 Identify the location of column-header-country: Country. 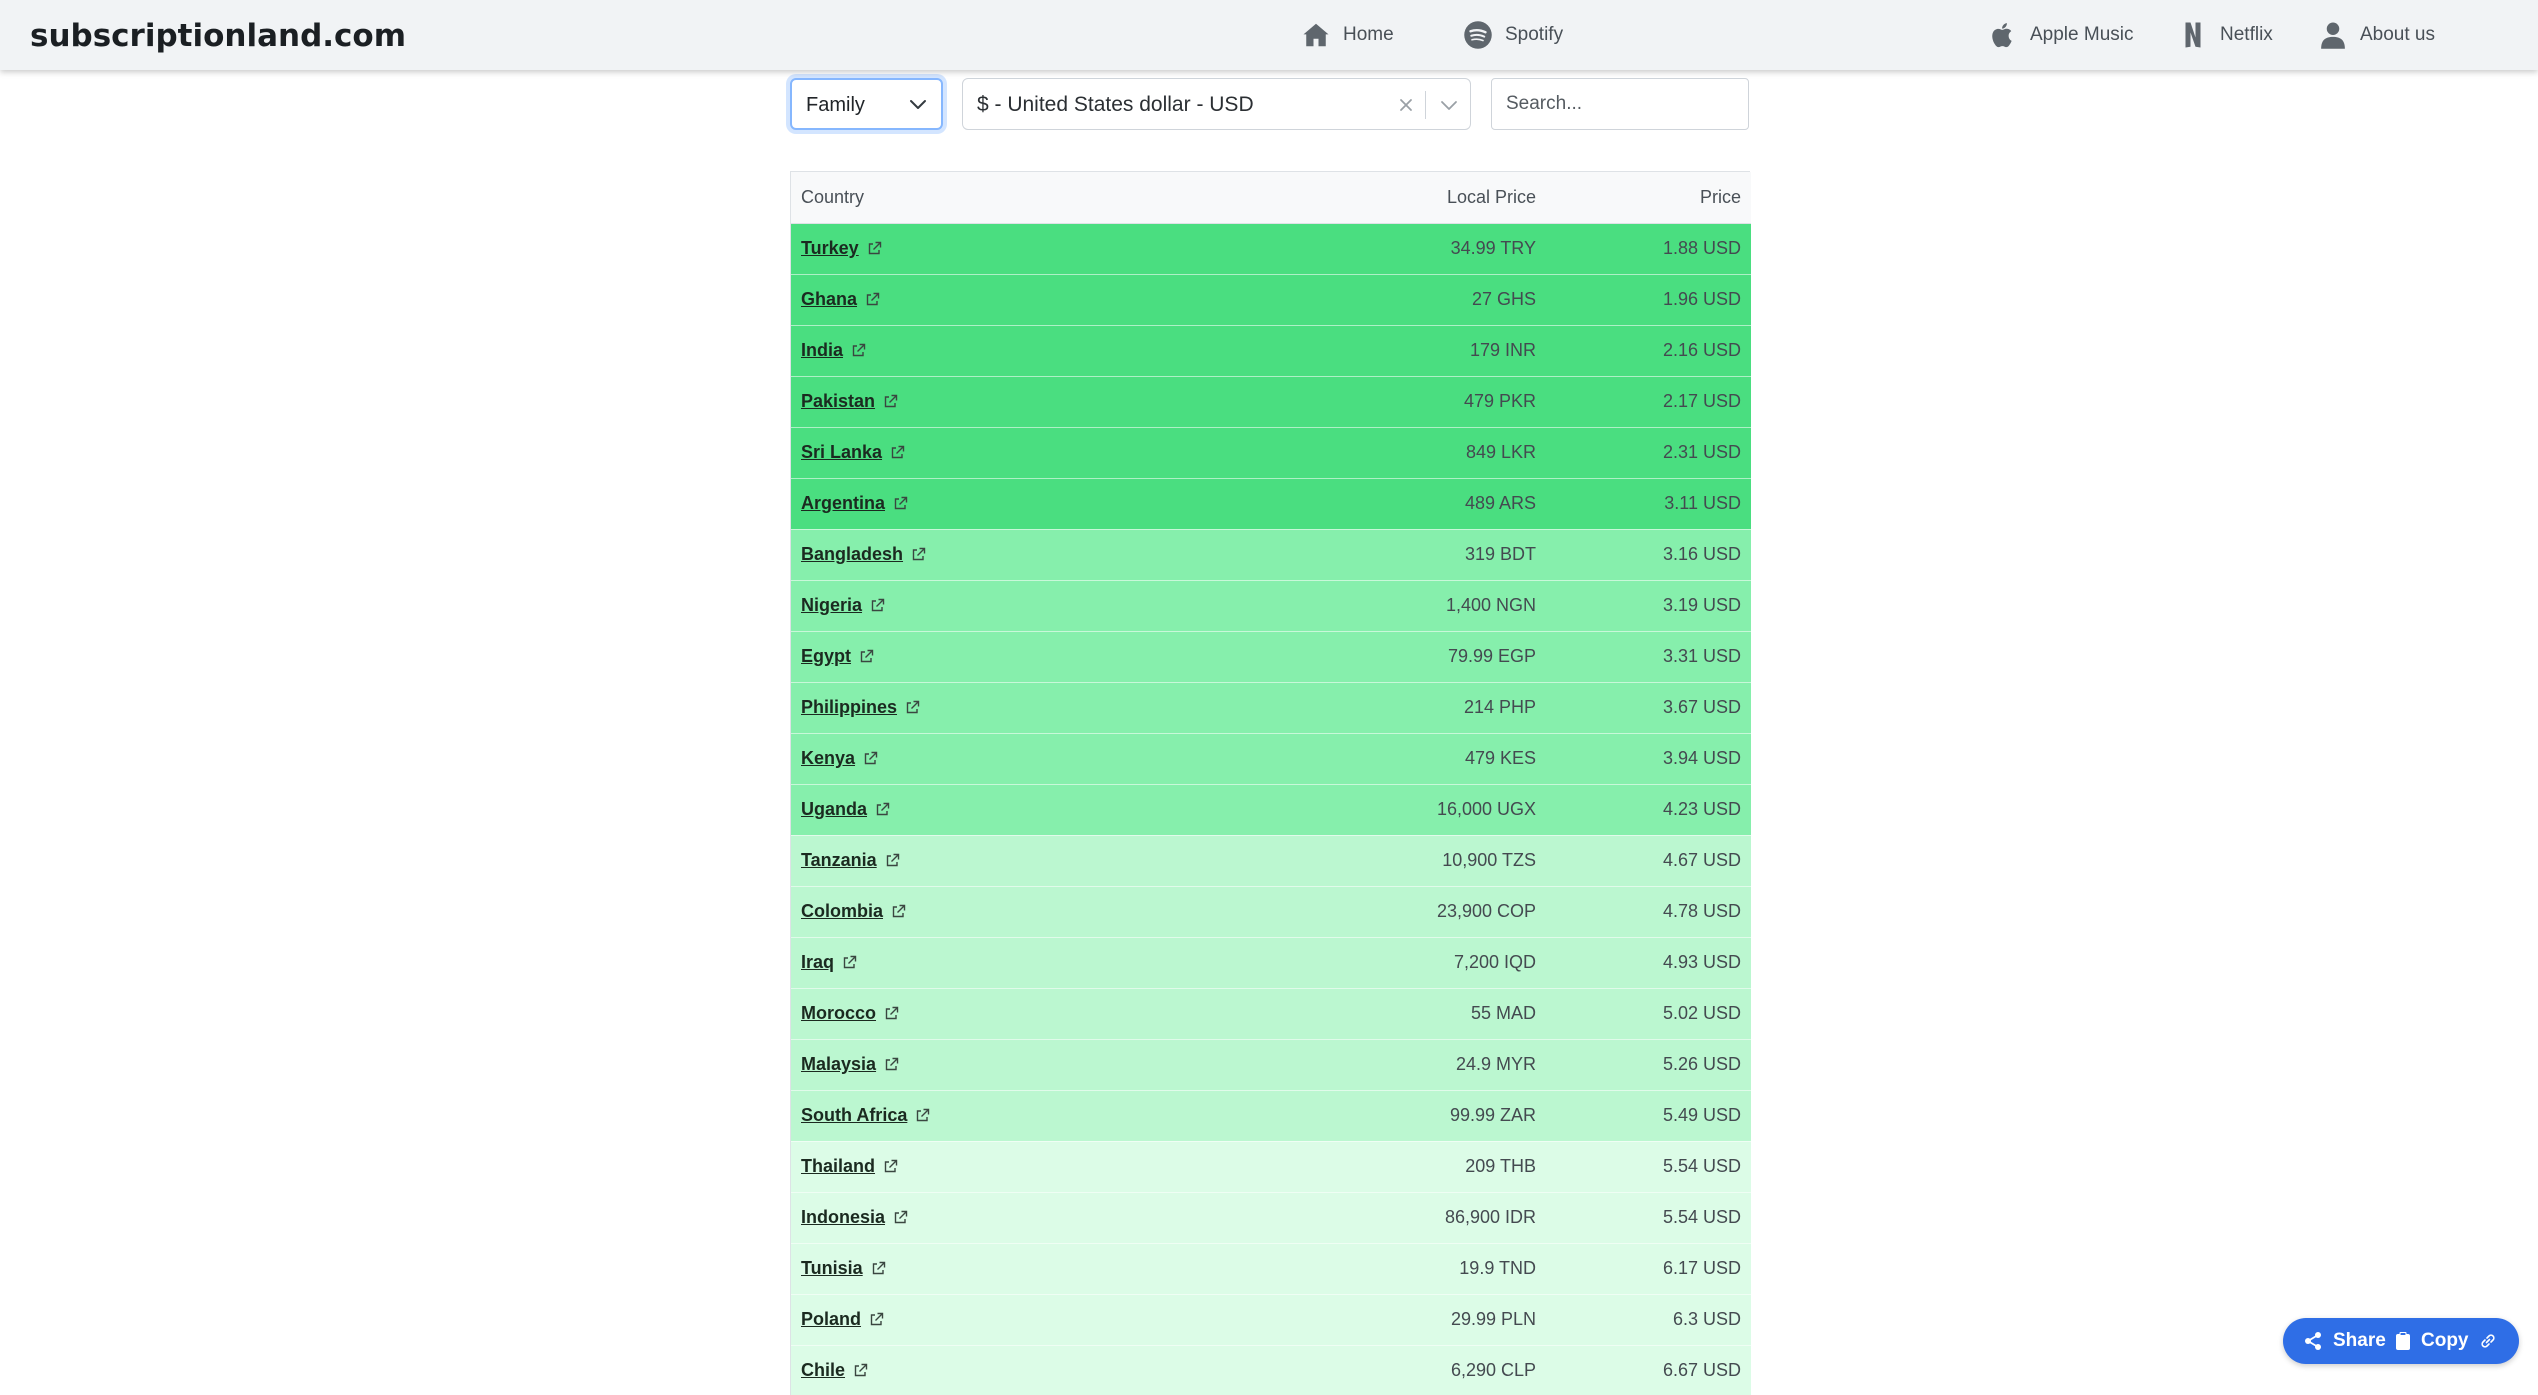
(1053, 198).